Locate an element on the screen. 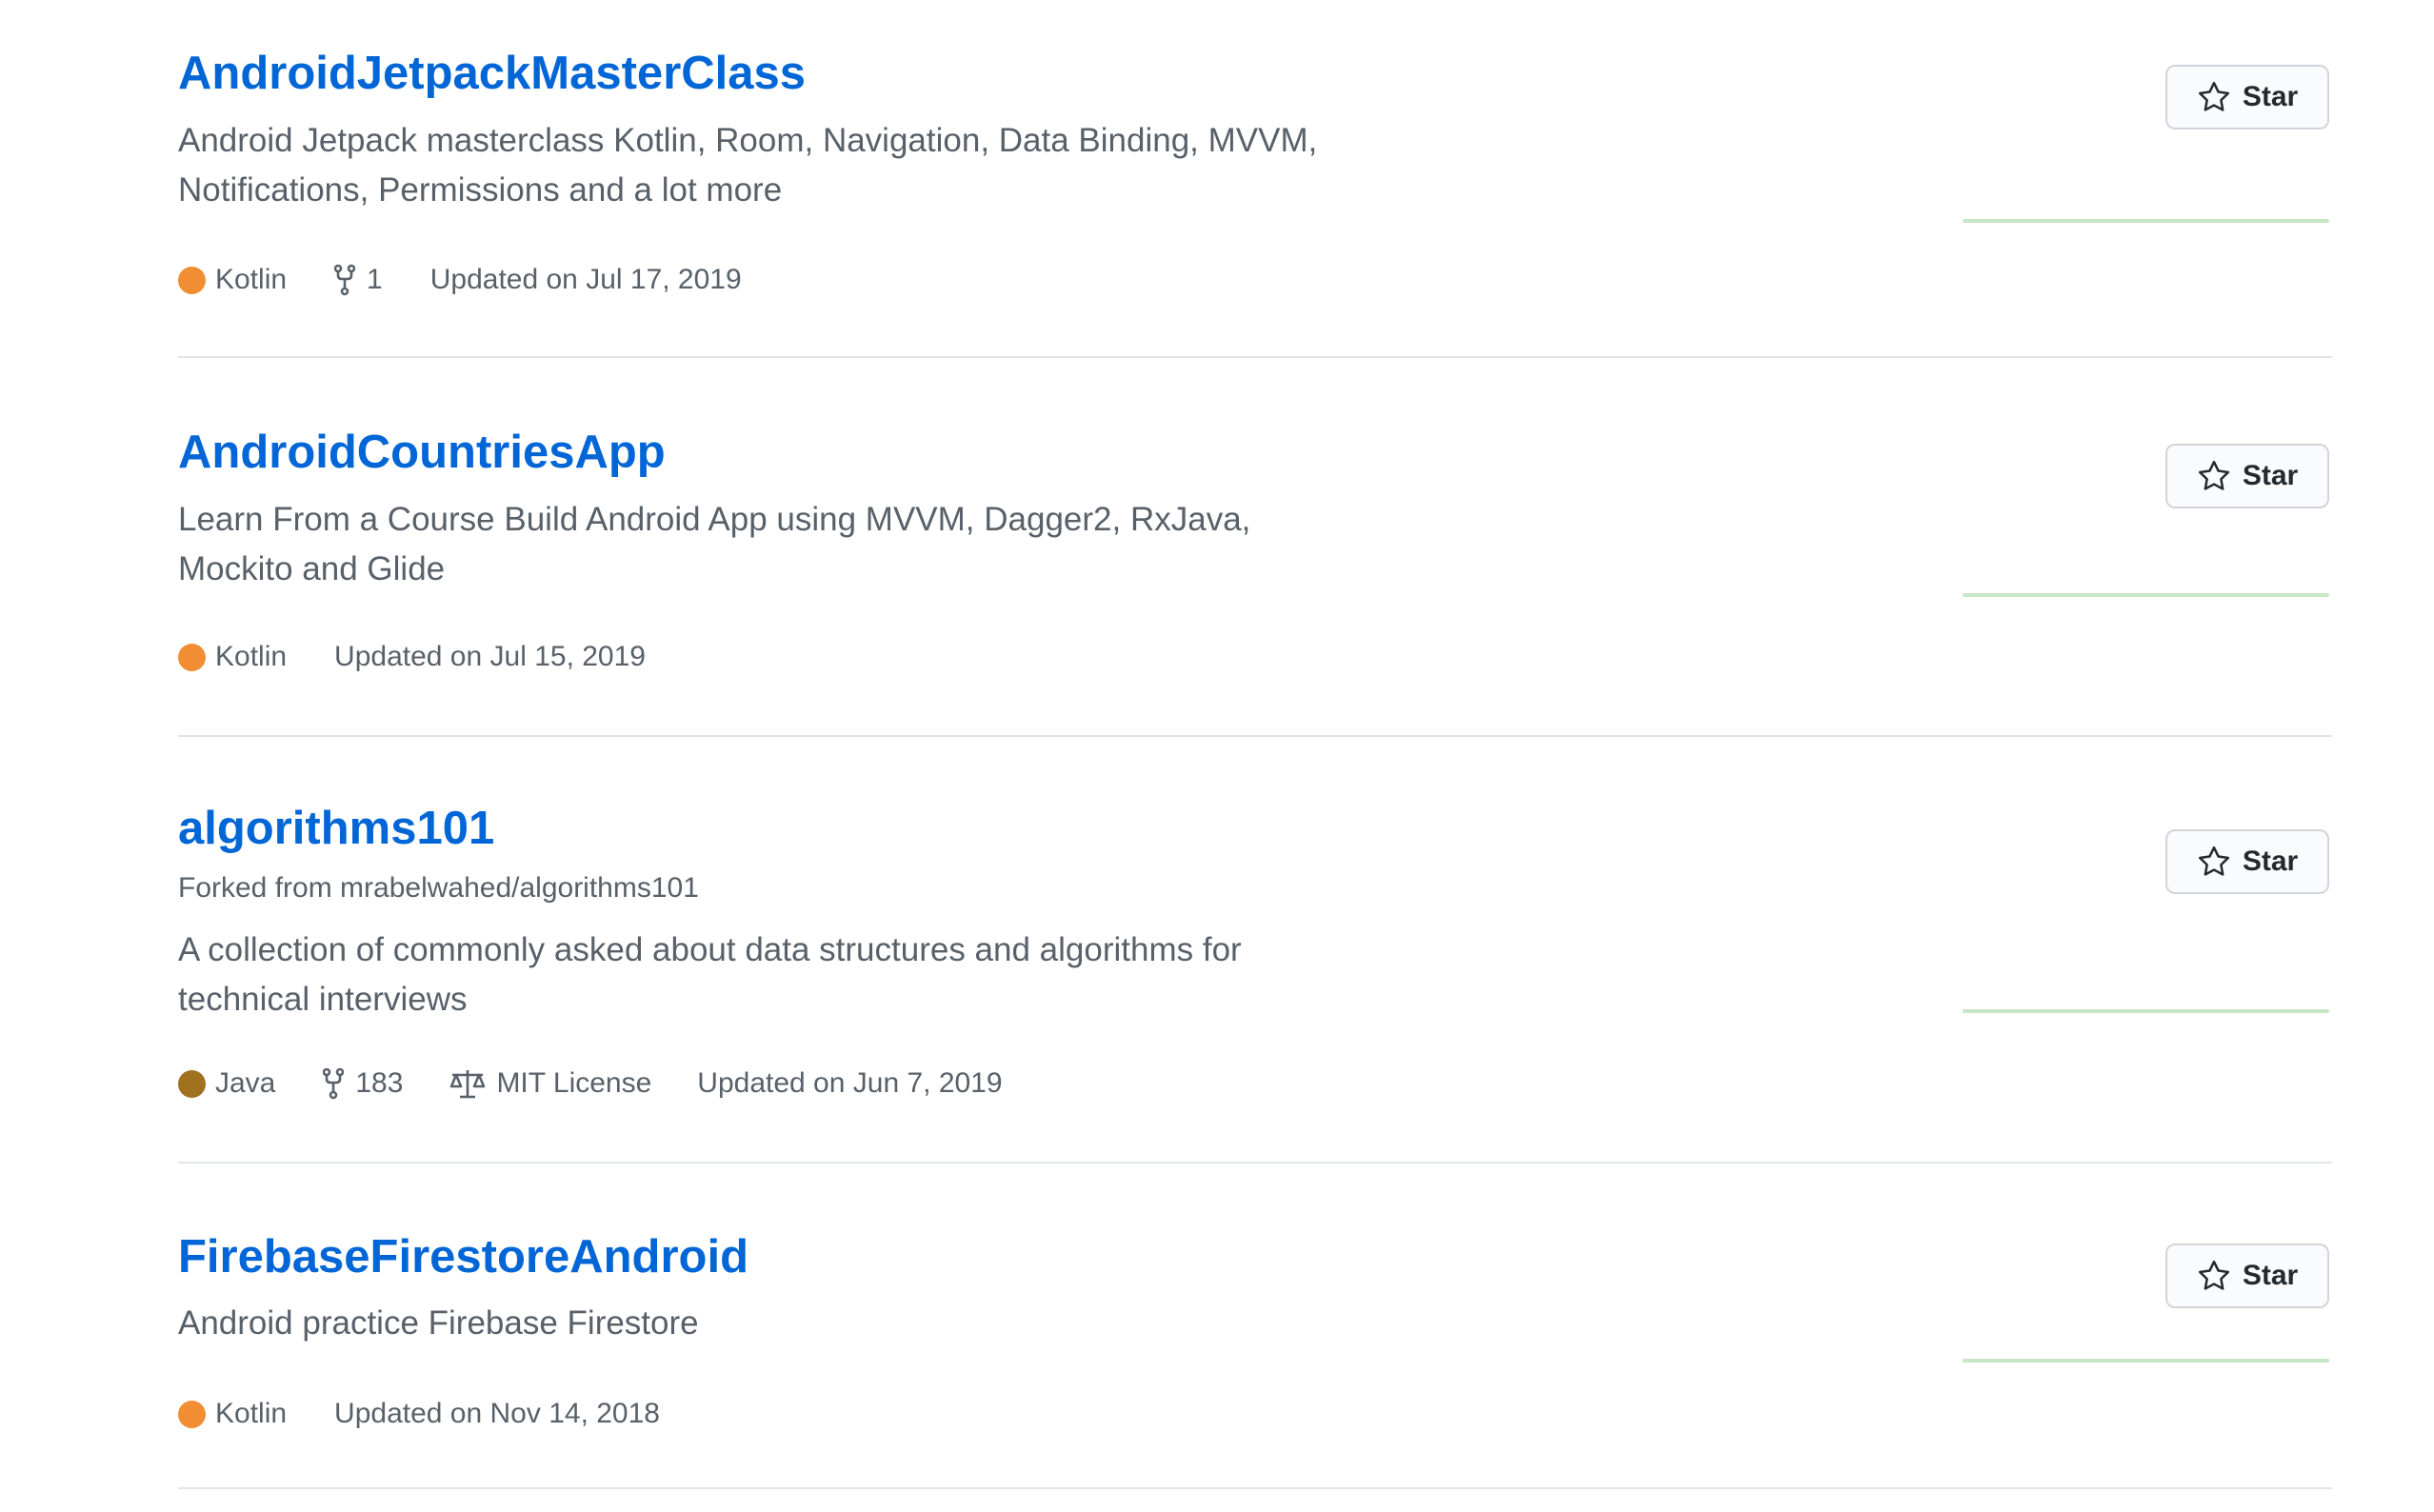 Image resolution: width=2434 pixels, height=1512 pixels. forked-from-label: Forked from mrabelwahed/algorithms101 is located at coordinates (438, 888).